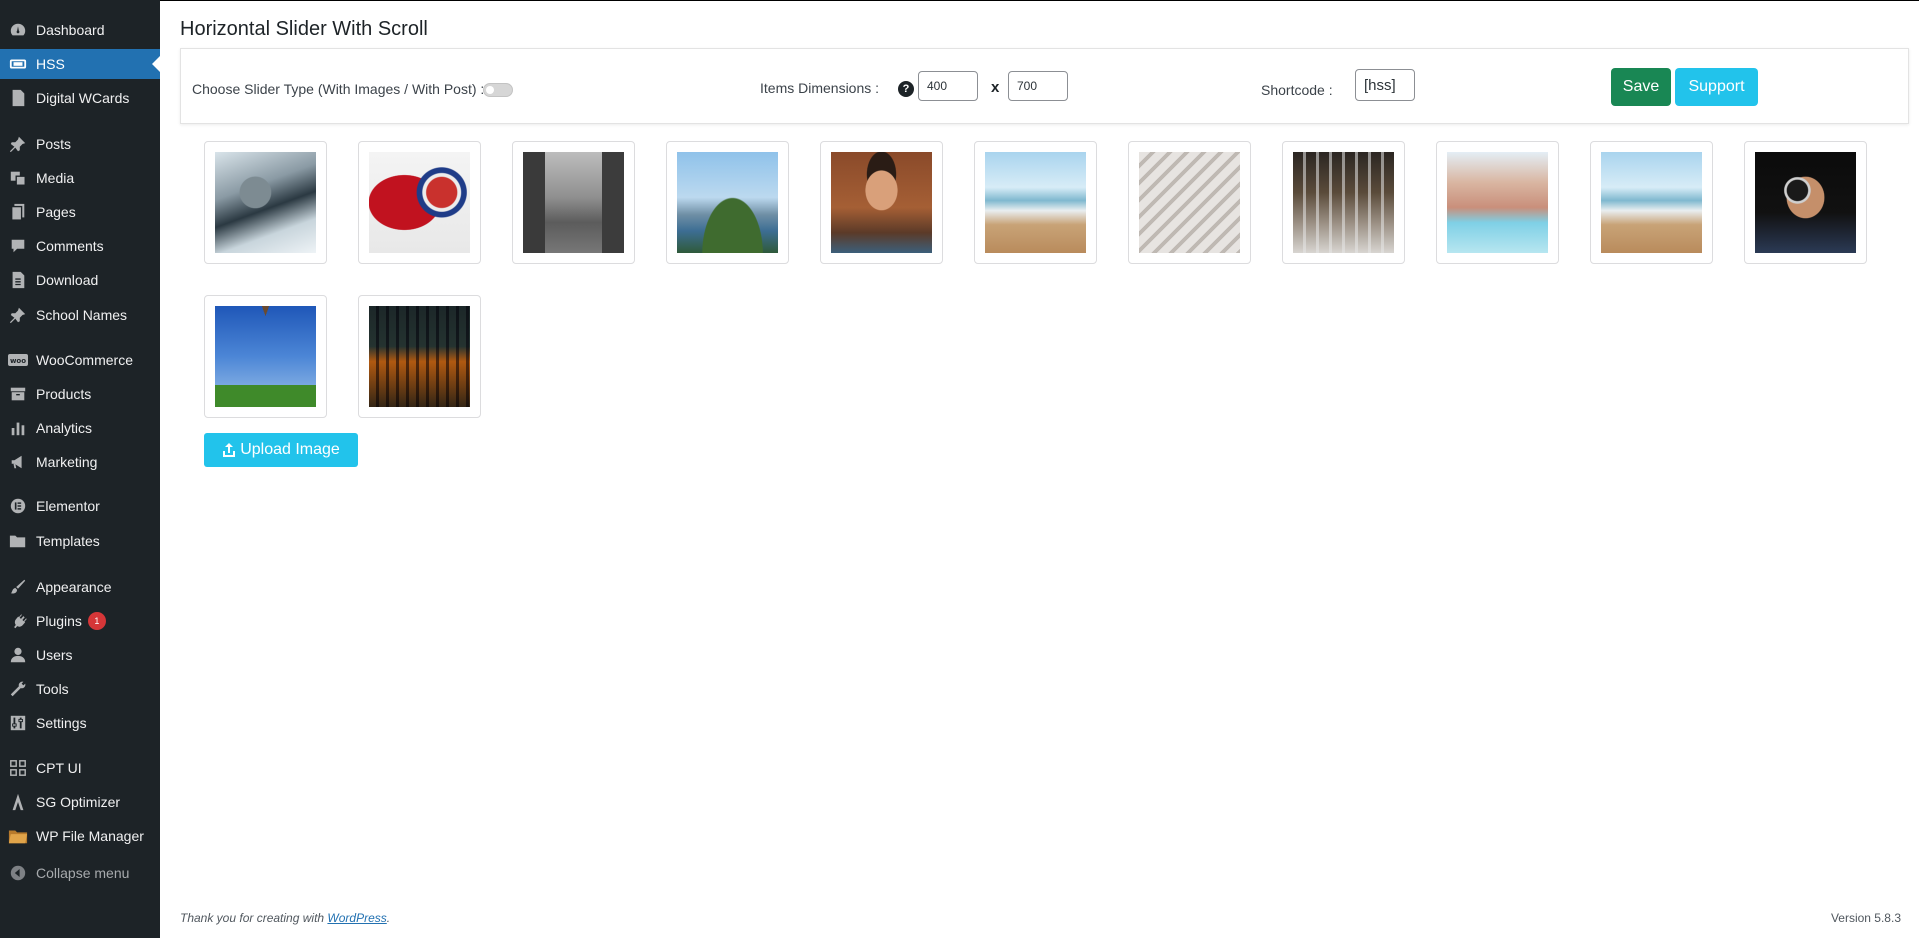  What do you see at coordinates (281, 450) in the screenshot?
I see `upload-image-button: Upload Image` at bounding box center [281, 450].